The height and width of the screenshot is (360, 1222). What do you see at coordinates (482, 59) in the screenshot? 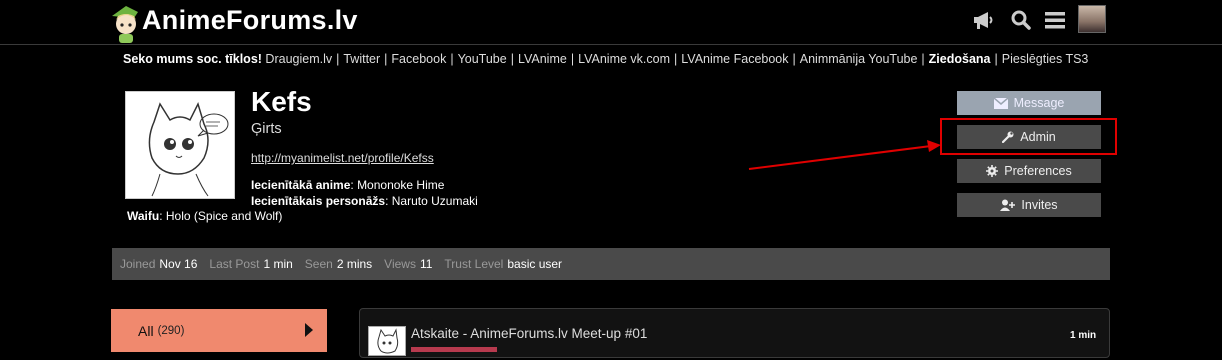
I see `social-link-youtube: YouTube` at bounding box center [482, 59].